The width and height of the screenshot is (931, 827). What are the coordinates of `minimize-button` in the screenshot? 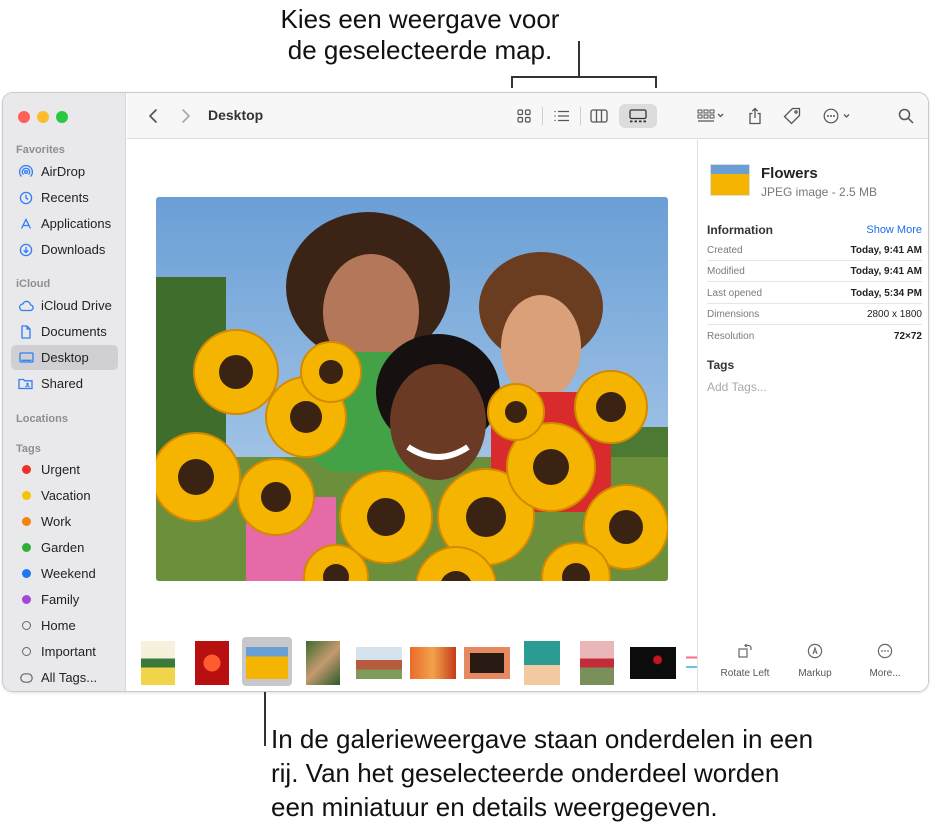 It's located at (43, 117).